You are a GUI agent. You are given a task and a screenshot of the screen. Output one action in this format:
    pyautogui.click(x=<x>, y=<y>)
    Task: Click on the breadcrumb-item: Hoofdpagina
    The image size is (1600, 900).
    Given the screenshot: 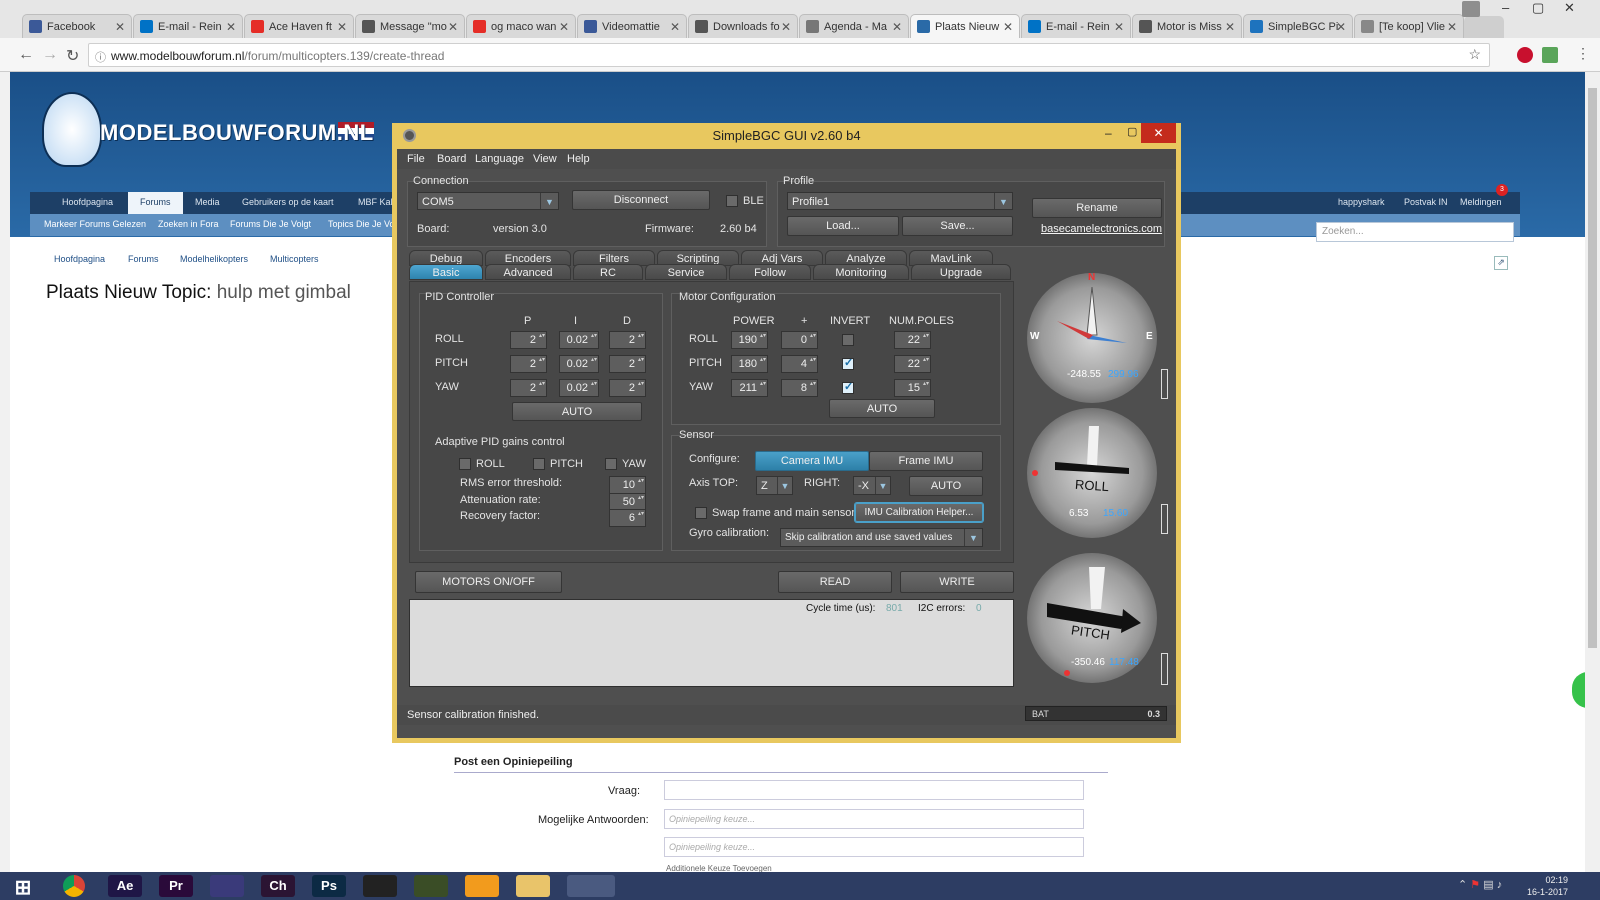 What is the action you would take?
    pyautogui.click(x=79, y=259)
    